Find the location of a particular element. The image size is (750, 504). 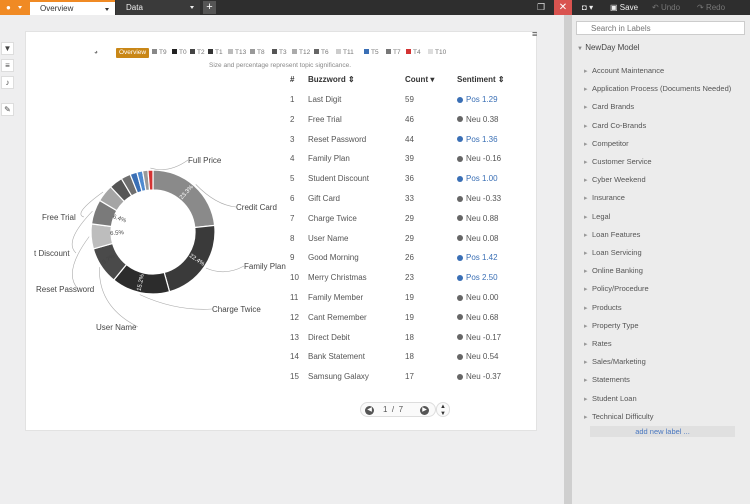

table-row: 10 Merry Christmas 23 Pos 2.50 is located at coordinates (396, 278).